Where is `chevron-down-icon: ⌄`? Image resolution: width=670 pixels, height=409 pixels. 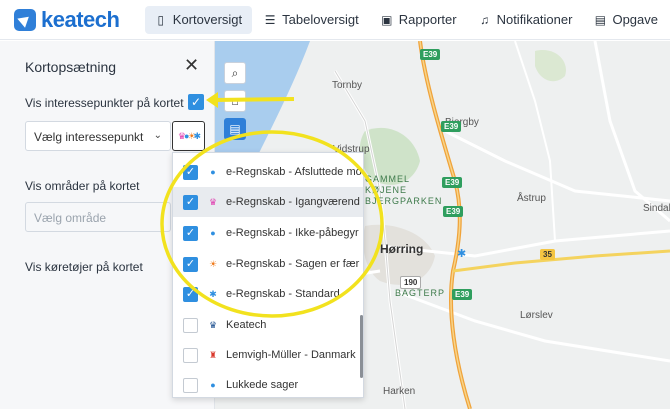 chevron-down-icon: ⌄ is located at coordinates (157, 135).